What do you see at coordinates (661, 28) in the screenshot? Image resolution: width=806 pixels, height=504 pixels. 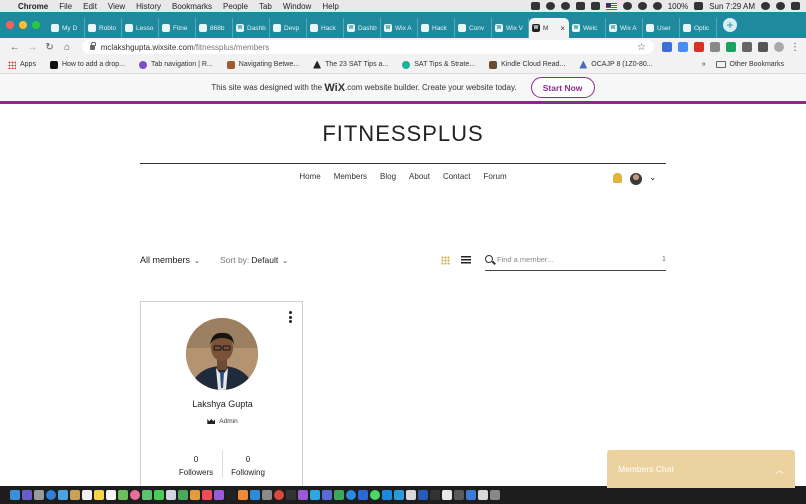 I see `browser-tab: User` at bounding box center [661, 28].